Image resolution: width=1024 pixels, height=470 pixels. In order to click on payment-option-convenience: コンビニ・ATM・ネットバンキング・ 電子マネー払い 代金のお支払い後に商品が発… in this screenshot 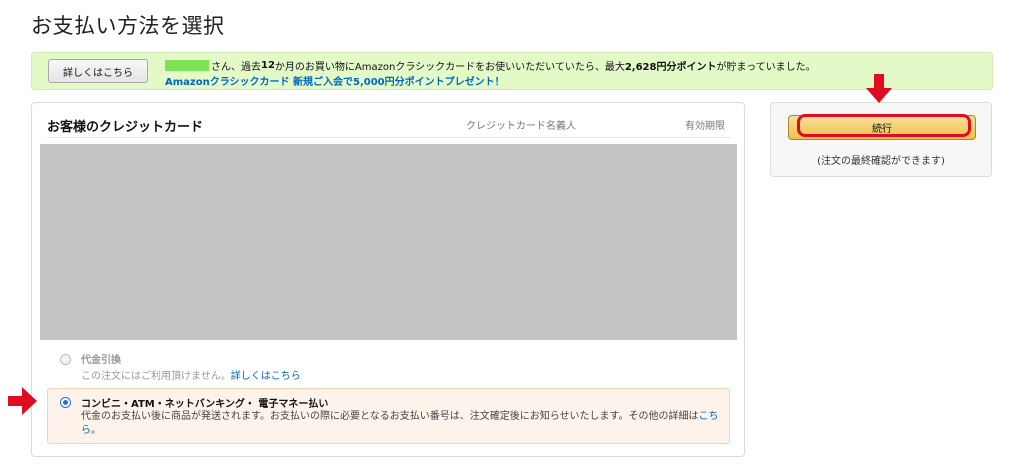, I will do `click(388, 416)`.